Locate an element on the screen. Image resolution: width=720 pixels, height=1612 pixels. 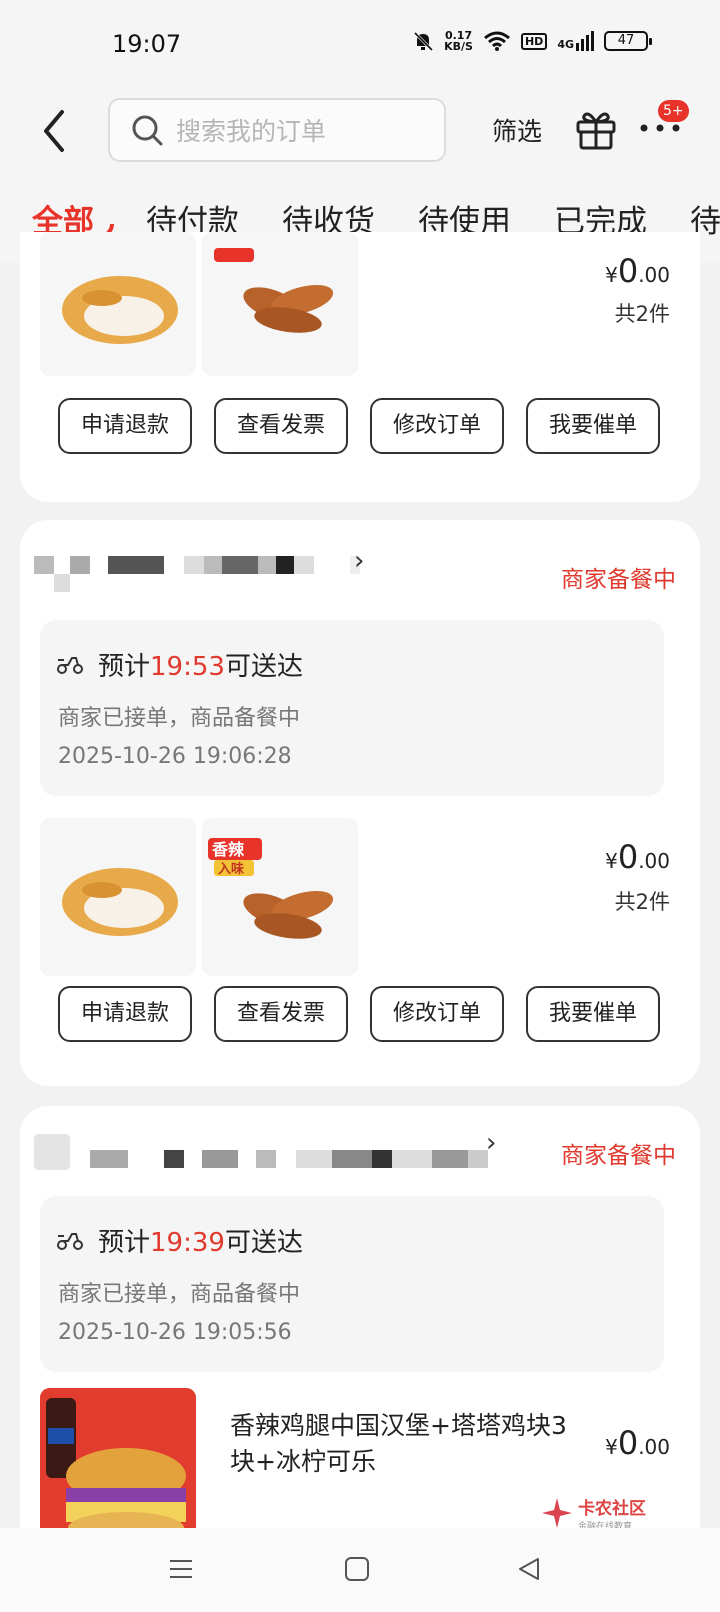
product-thumbnail: 香辣 入味 is located at coordinates (280, 897).